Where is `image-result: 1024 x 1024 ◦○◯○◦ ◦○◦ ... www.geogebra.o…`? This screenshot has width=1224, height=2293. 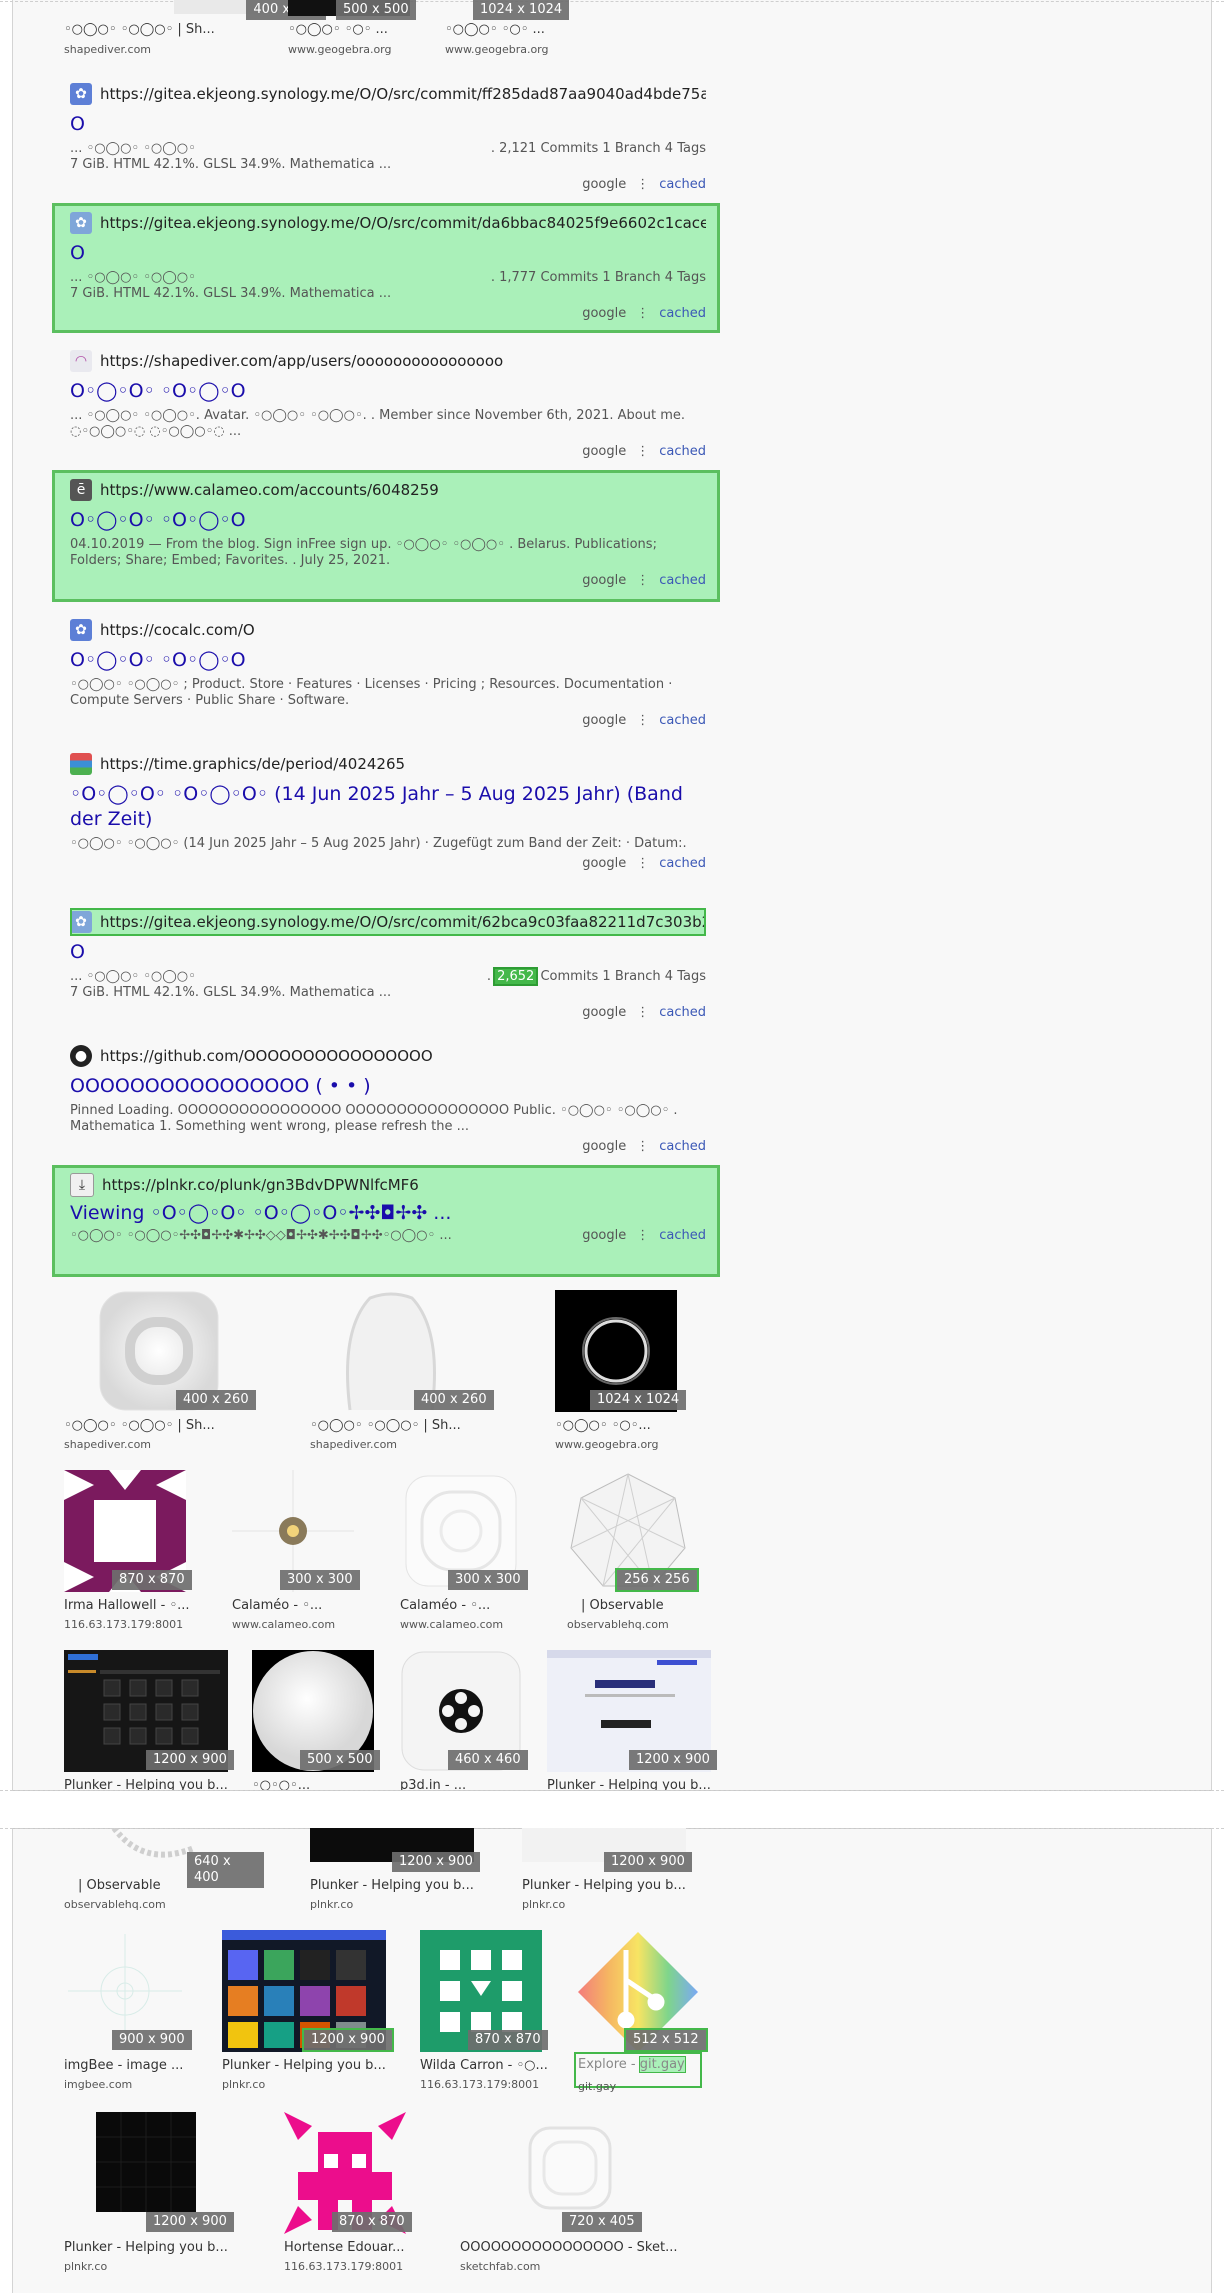 image-result: 1024 x 1024 ◦○◯○◦ ◦○◦ ... www.geogebra.o… is located at coordinates (545, 30).